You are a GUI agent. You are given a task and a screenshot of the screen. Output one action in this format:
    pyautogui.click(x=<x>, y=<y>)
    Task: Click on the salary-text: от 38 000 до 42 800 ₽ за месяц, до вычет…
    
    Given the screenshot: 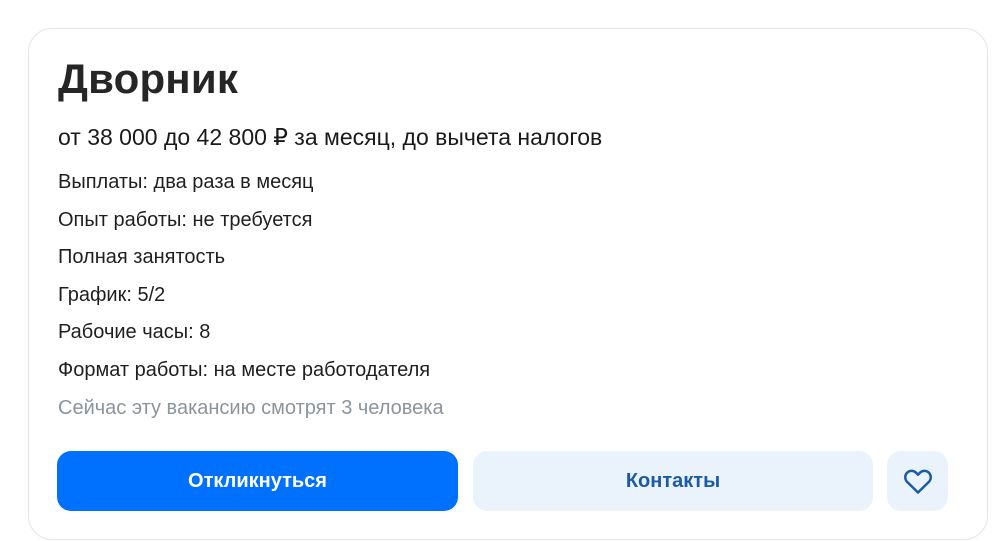 What is the action you would take?
    pyautogui.click(x=330, y=137)
    